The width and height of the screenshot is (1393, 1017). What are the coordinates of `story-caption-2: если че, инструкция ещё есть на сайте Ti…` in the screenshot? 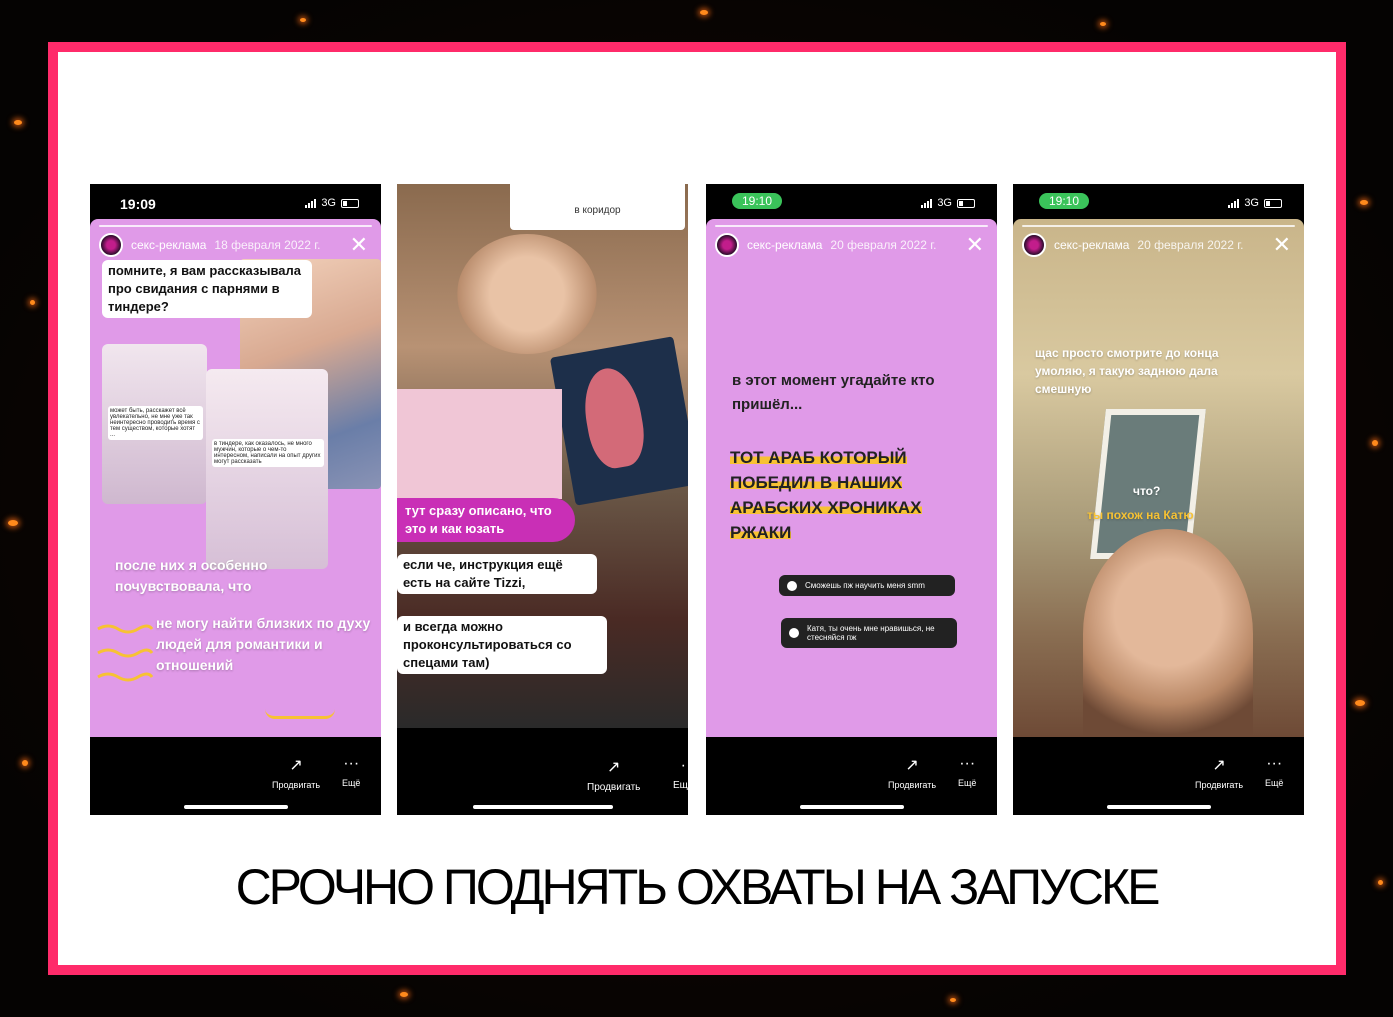 It's located at (497, 574).